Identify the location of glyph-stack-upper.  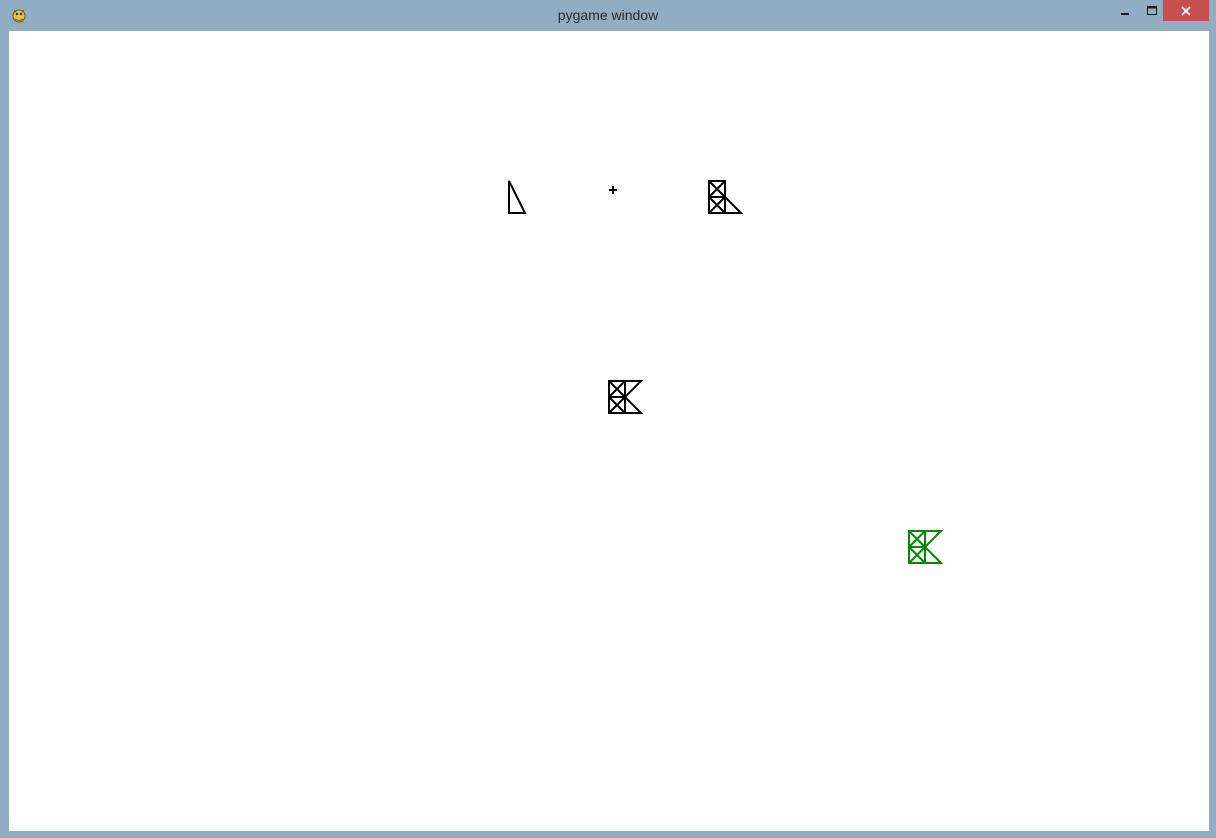
(726, 197).